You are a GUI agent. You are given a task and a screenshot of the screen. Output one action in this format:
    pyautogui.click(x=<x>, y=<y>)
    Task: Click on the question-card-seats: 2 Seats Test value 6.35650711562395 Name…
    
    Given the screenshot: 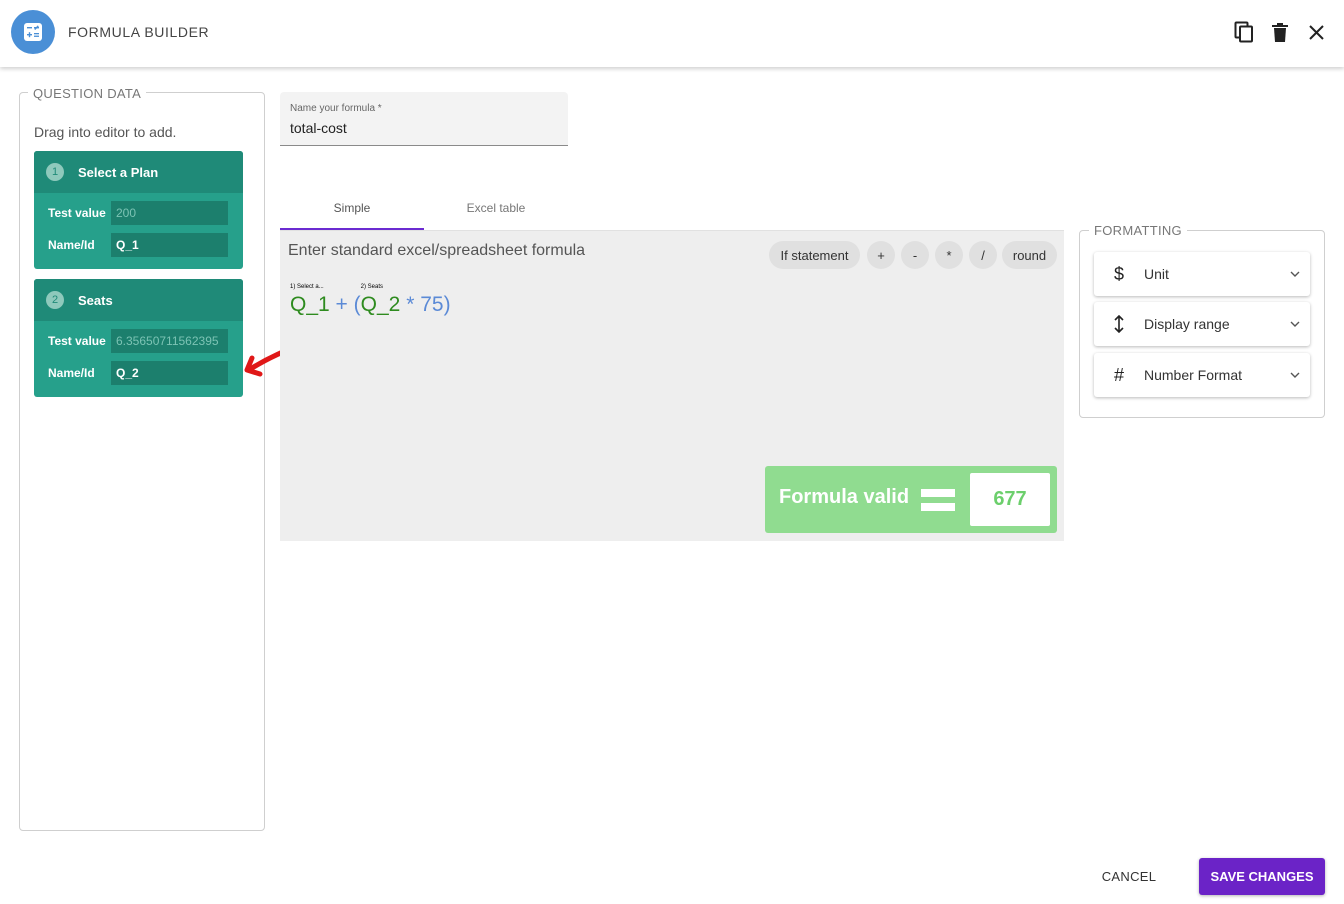 What is the action you would take?
    pyautogui.click(x=138, y=338)
    